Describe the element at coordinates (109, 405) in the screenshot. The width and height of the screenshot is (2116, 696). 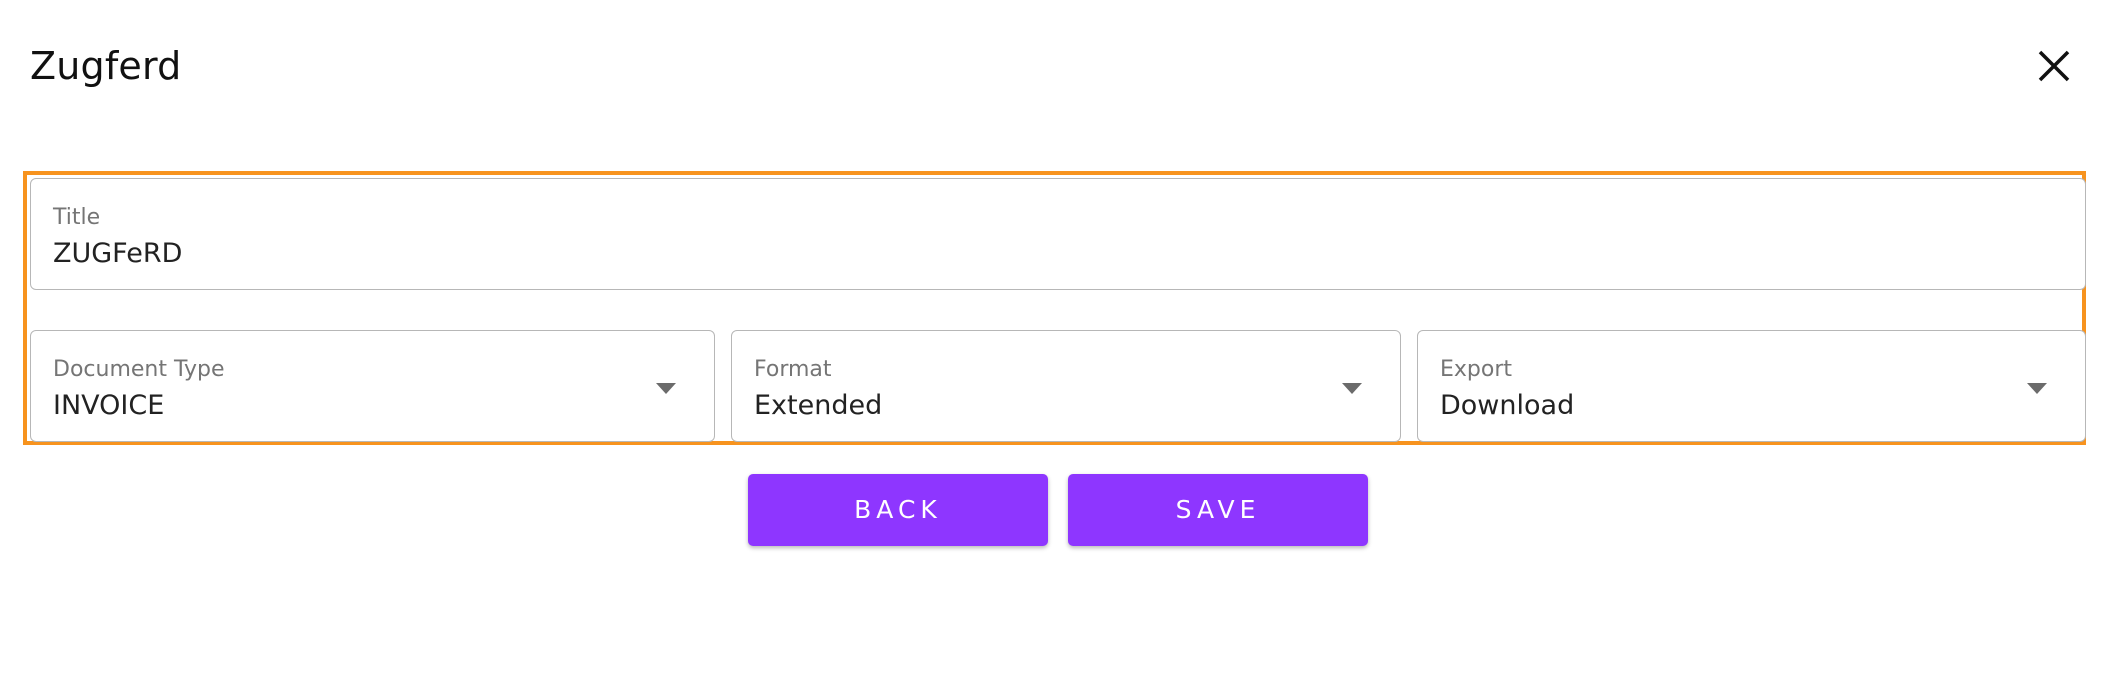
I see `document-type-value: INVOICE` at that location.